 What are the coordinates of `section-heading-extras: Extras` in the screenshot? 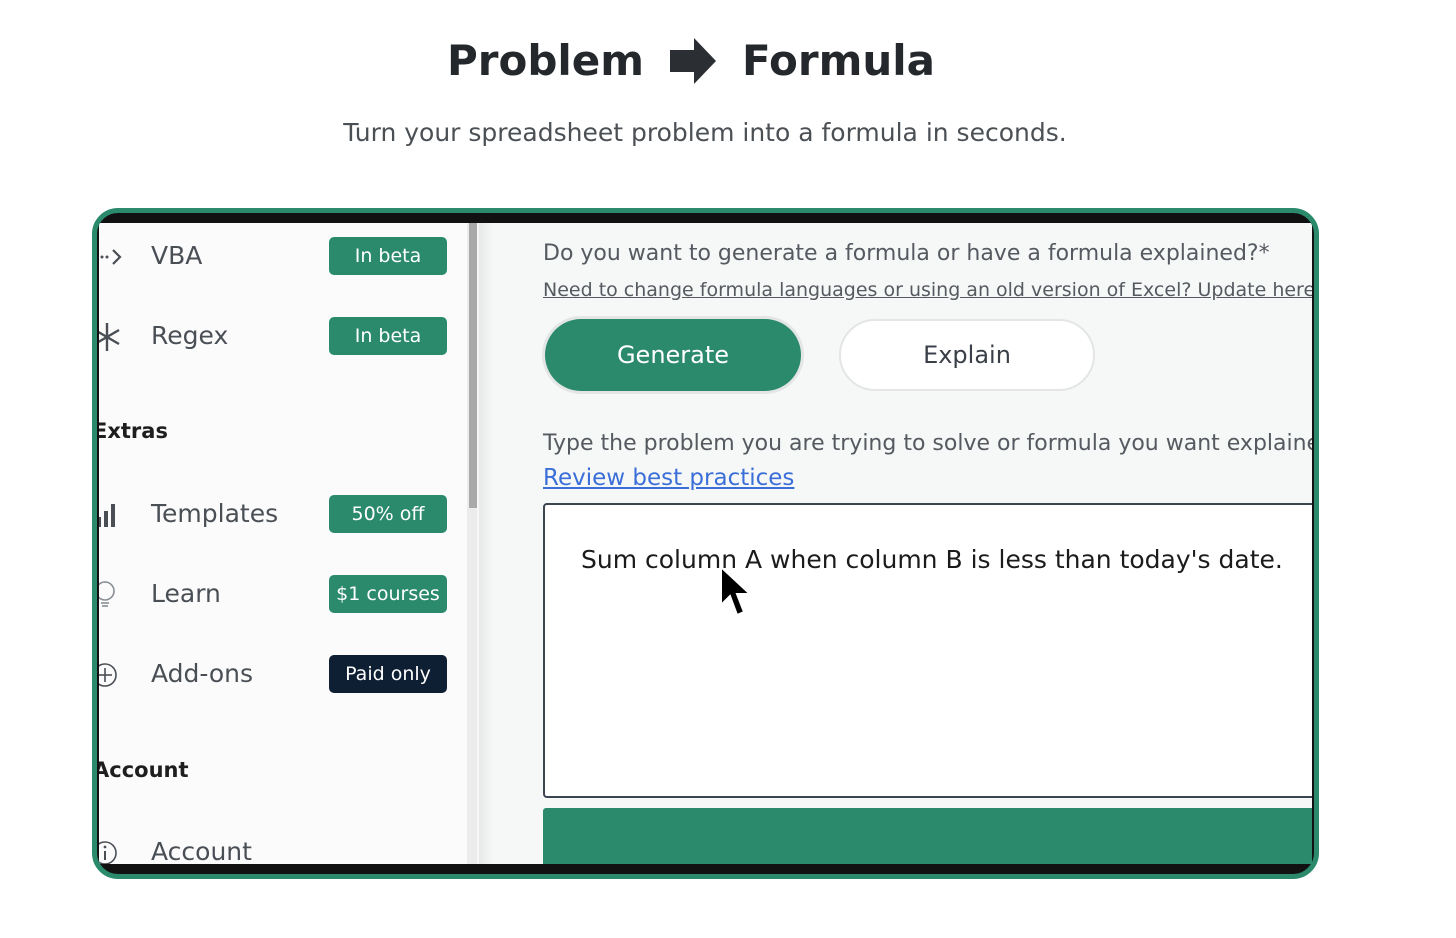 It's located at (133, 431).